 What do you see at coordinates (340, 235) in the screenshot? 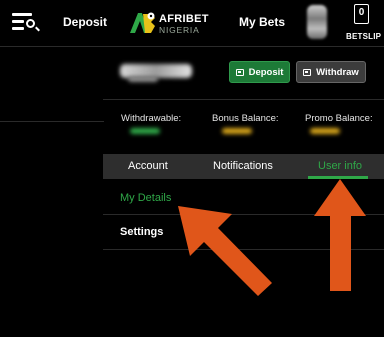
I see `arrow-to-user-info` at bounding box center [340, 235].